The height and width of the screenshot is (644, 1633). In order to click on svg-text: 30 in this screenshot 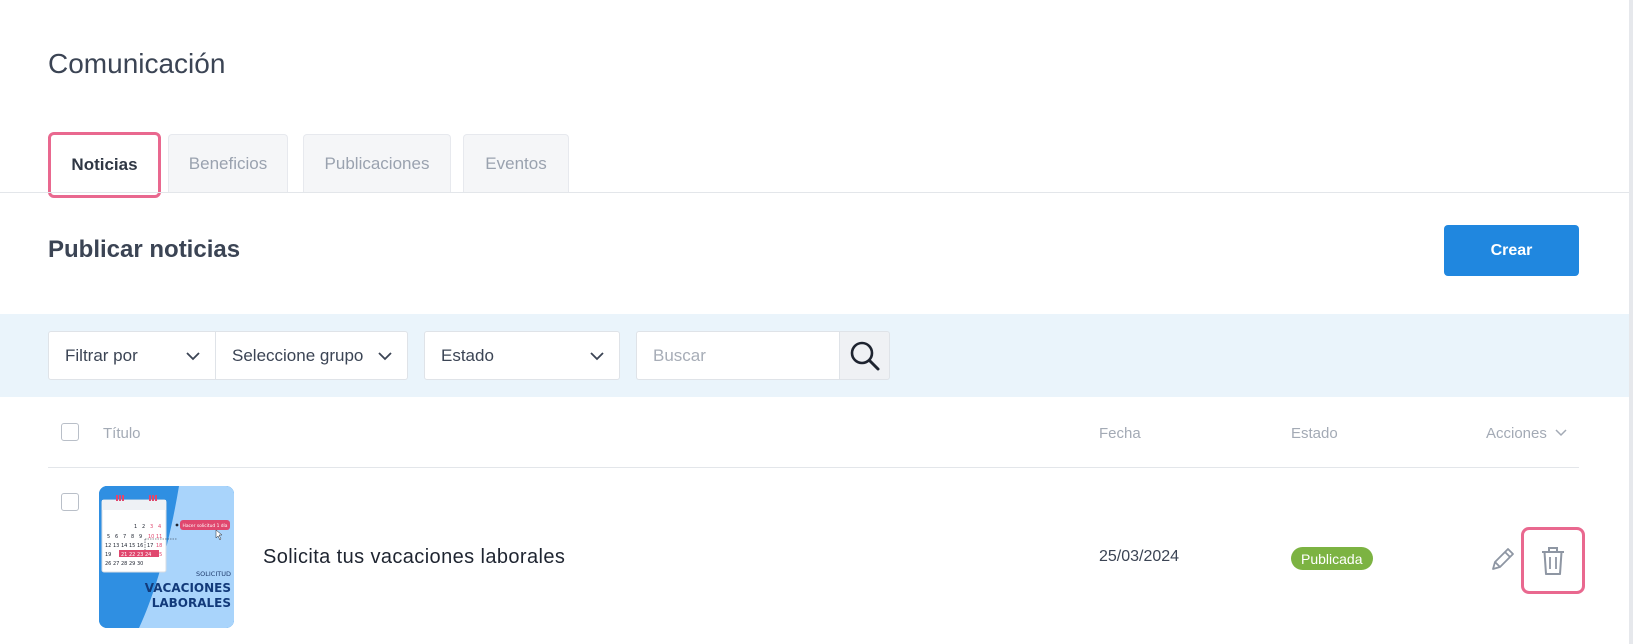, I will do `click(140, 564)`.